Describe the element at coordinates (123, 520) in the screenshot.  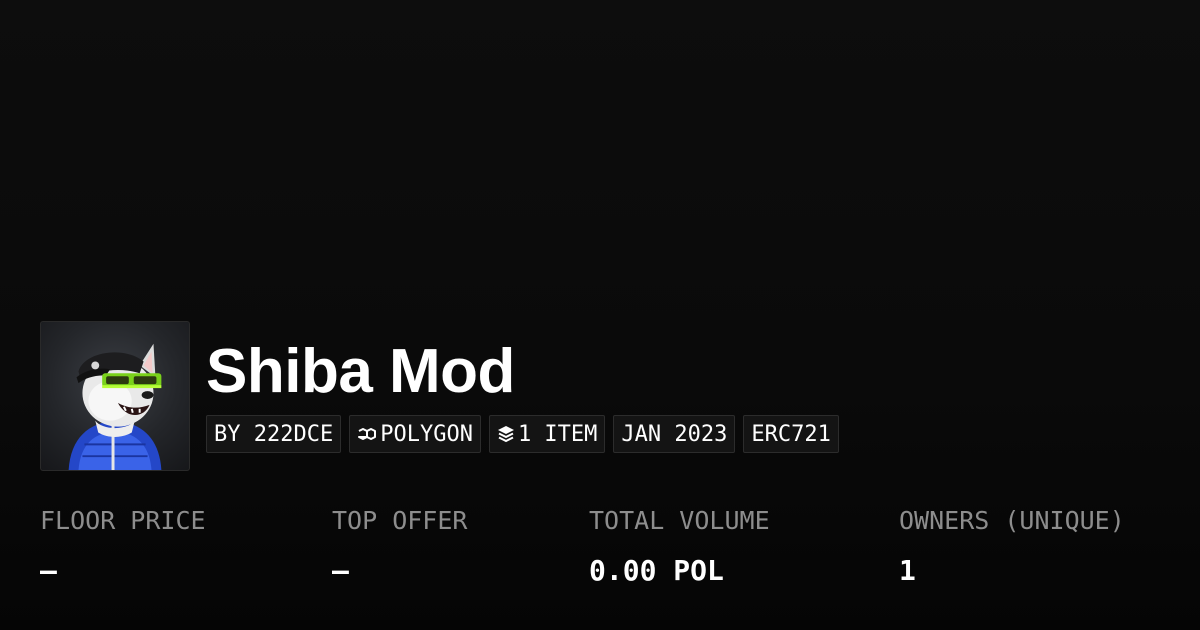
I see `stat-label: FLOOR PRICE` at that location.